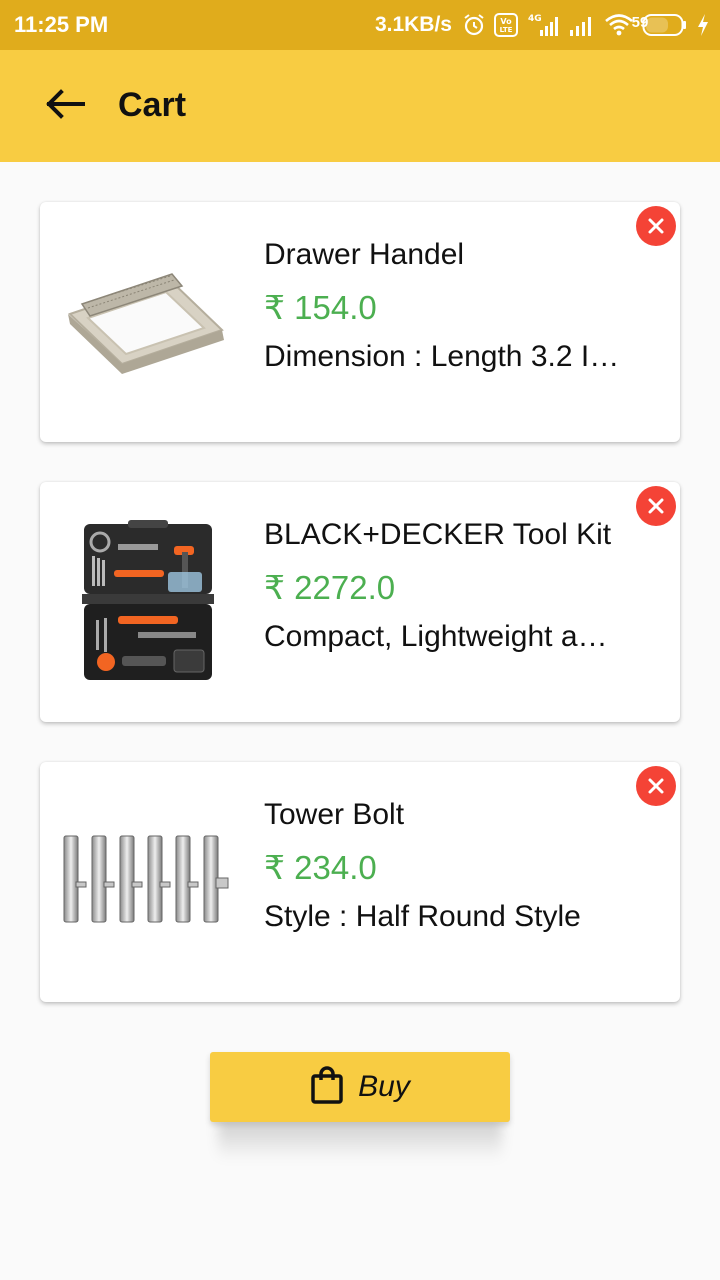 Image resolution: width=720 pixels, height=1280 pixels. I want to click on item-price: ₹ 234.0, so click(320, 867).